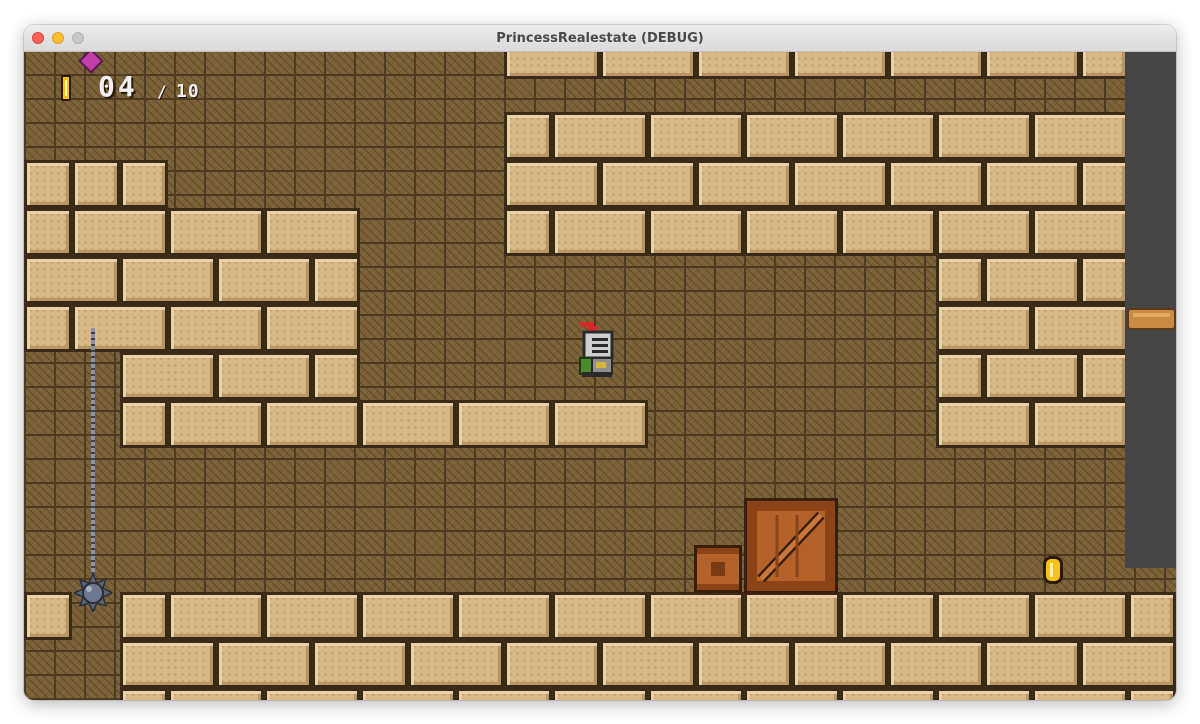 Image resolution: width=1200 pixels, height=724 pixels. I want to click on spiked-ball-icon, so click(93, 593).